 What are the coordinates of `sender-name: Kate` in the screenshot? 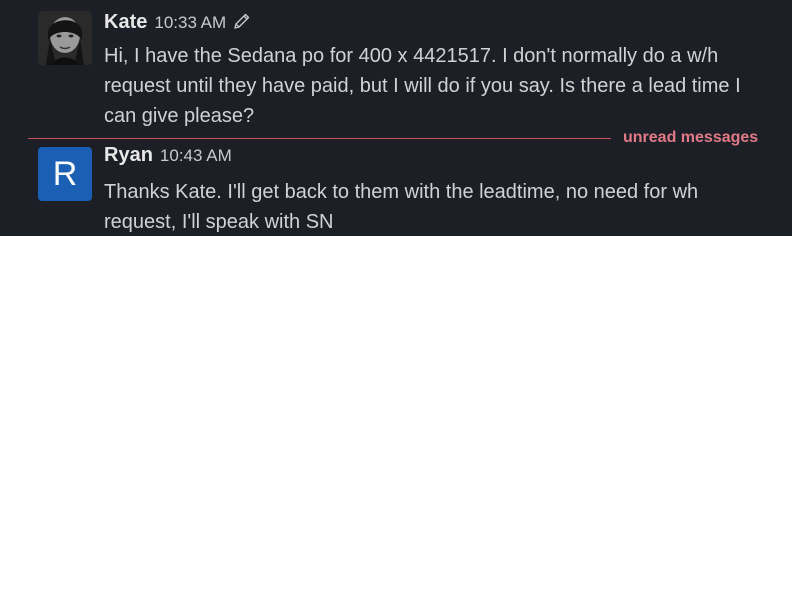 It's located at (125, 22).